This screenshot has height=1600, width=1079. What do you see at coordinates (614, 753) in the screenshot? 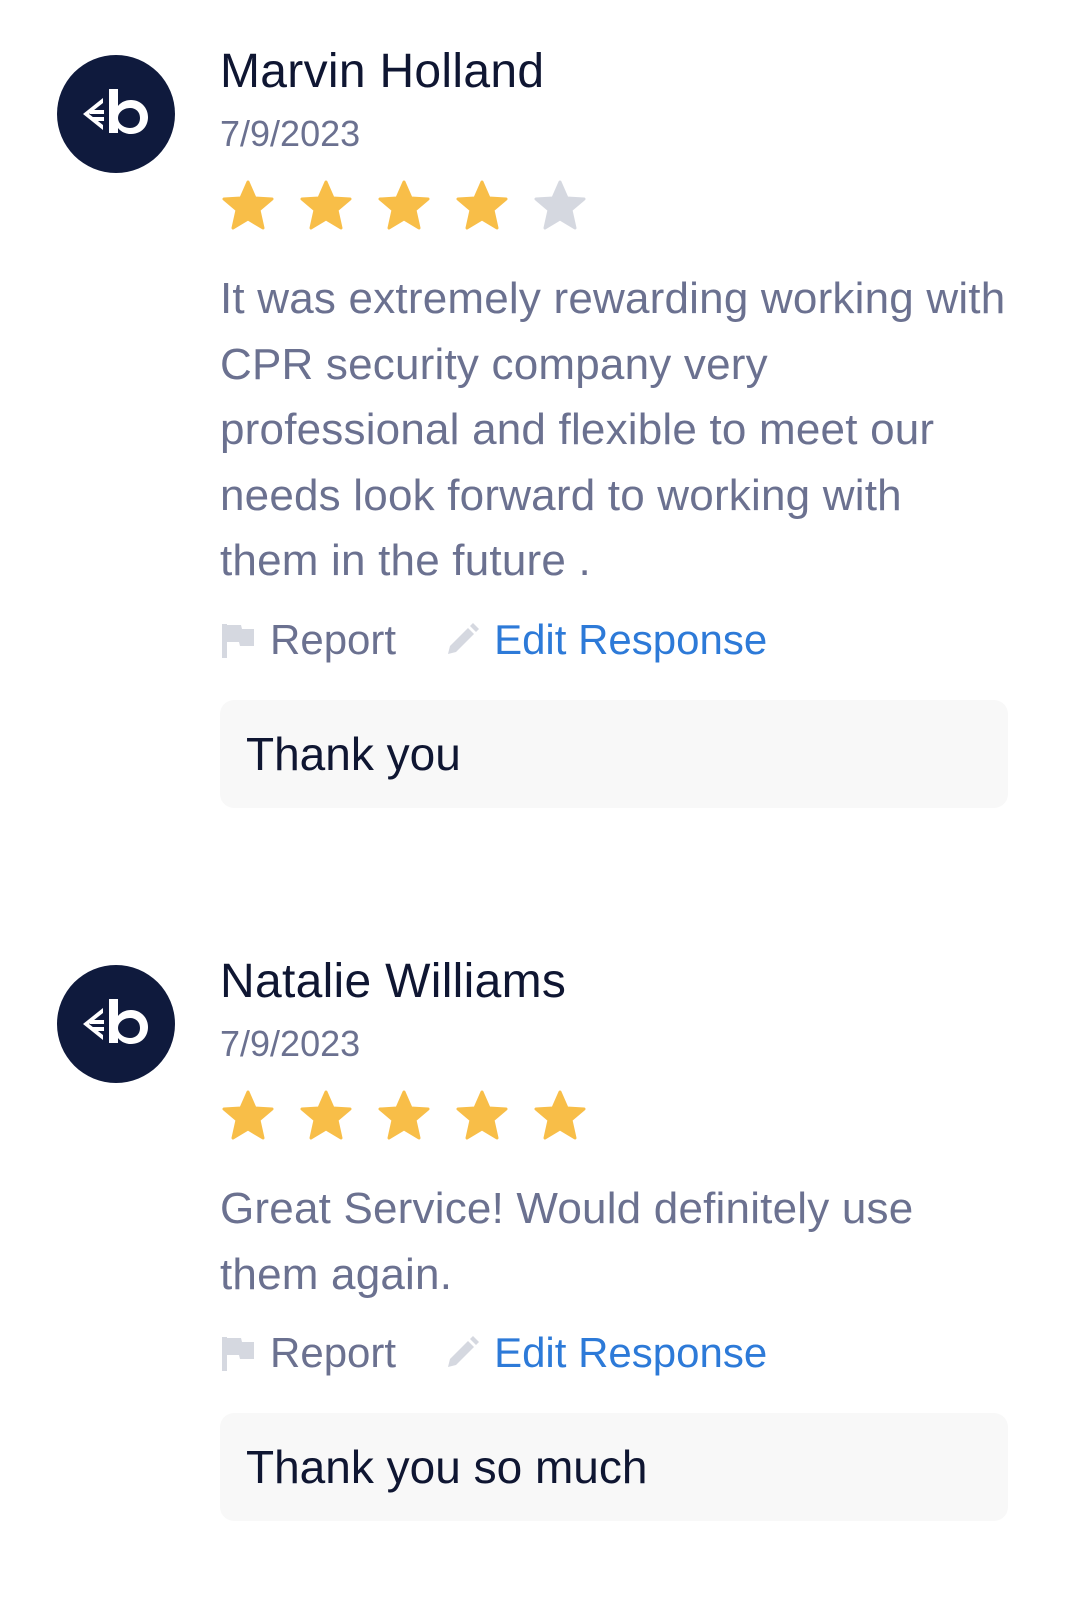
I see `owner-response: Thank you` at bounding box center [614, 753].